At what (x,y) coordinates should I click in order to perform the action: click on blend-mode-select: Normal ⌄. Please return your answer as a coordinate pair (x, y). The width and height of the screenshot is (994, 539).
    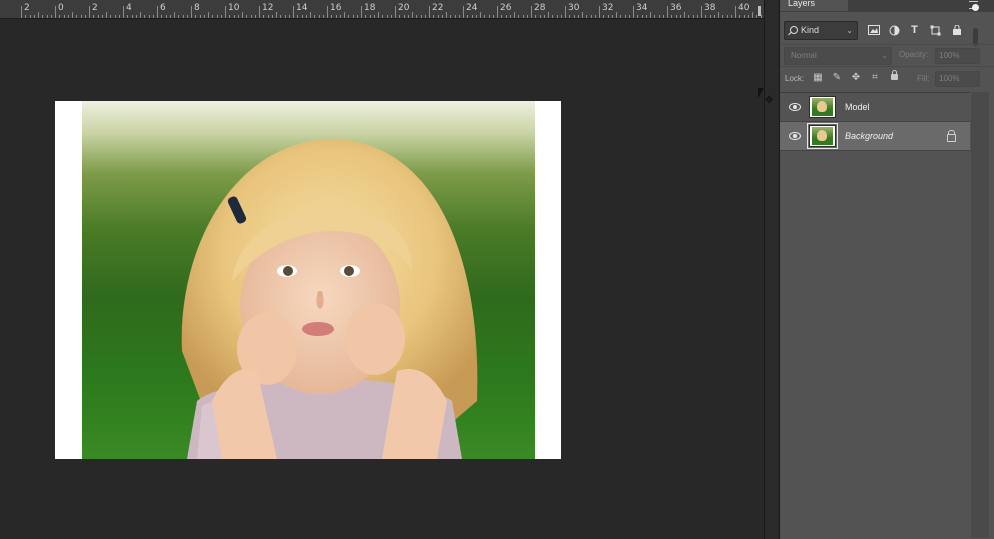
    Looking at the image, I should click on (838, 56).